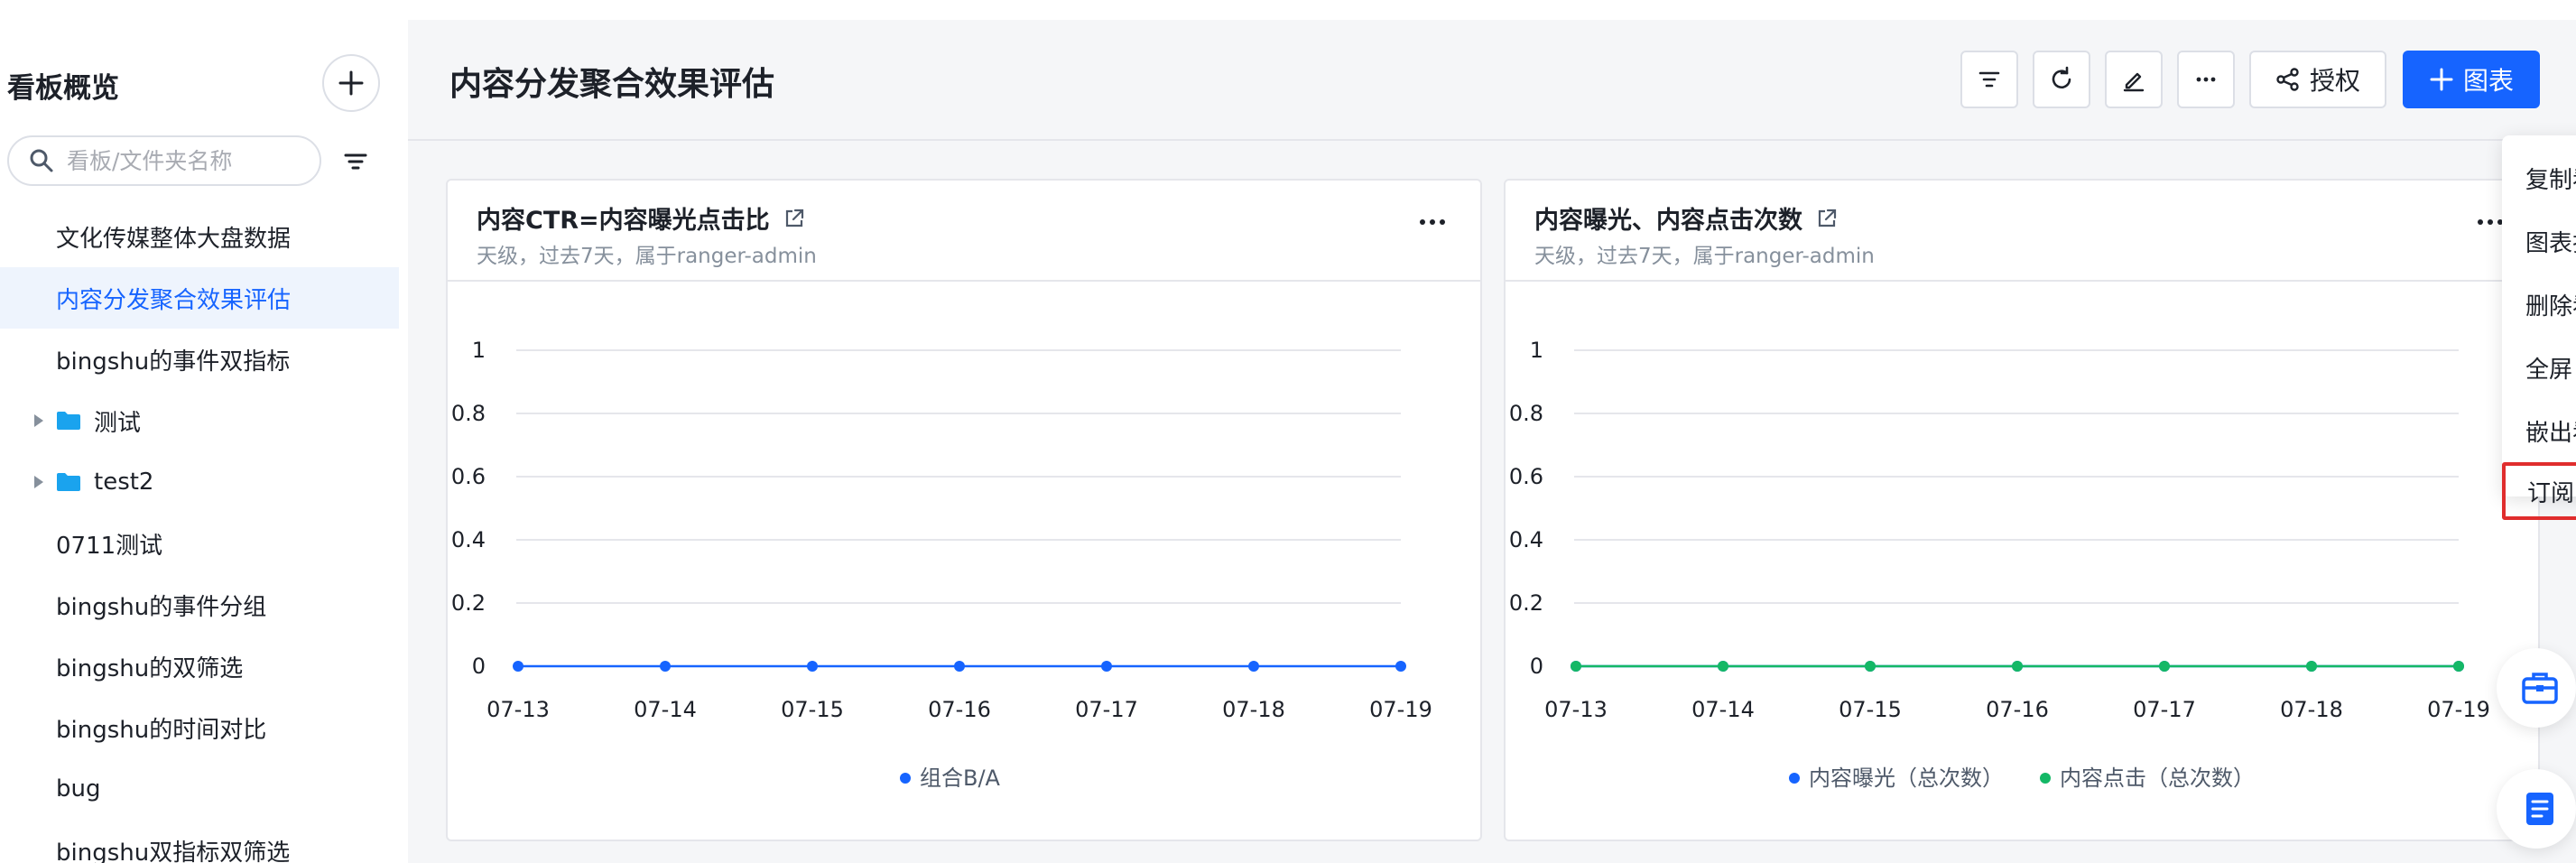  Describe the element at coordinates (2539, 241) in the screenshot. I see `menu-item: 图表排序` at that location.